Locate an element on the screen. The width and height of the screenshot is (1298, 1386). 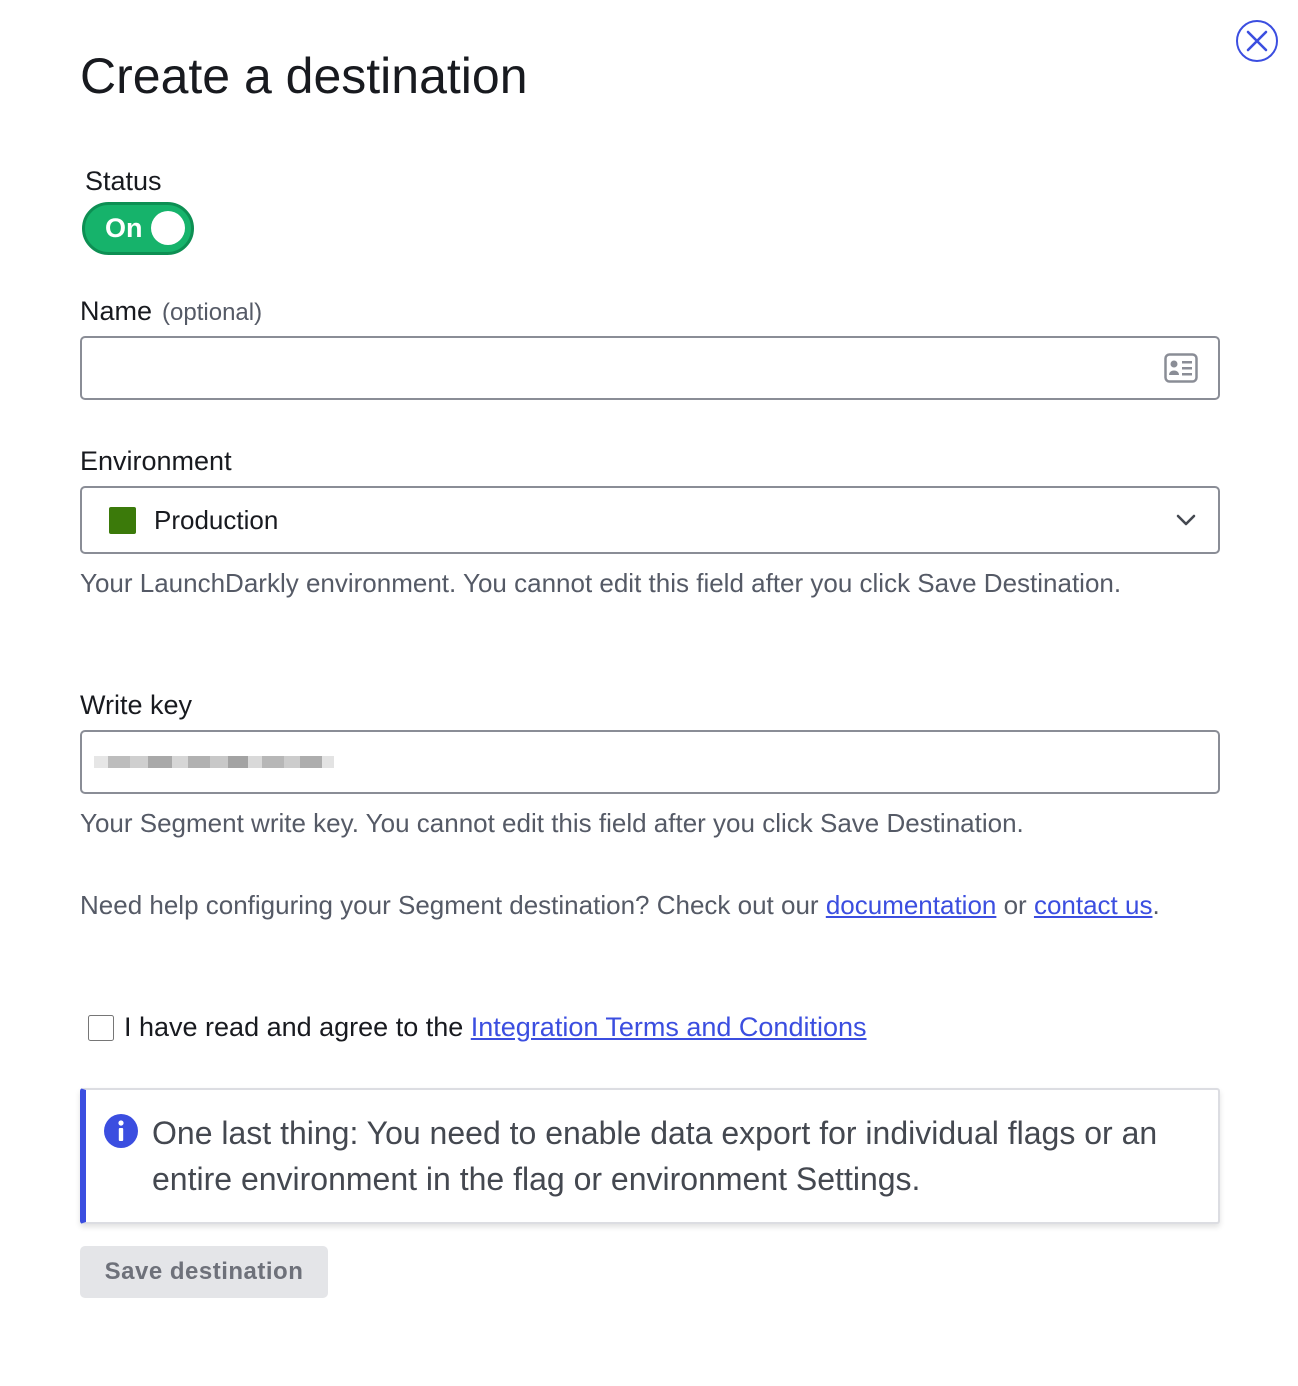
info-icon is located at coordinates (121, 1131).